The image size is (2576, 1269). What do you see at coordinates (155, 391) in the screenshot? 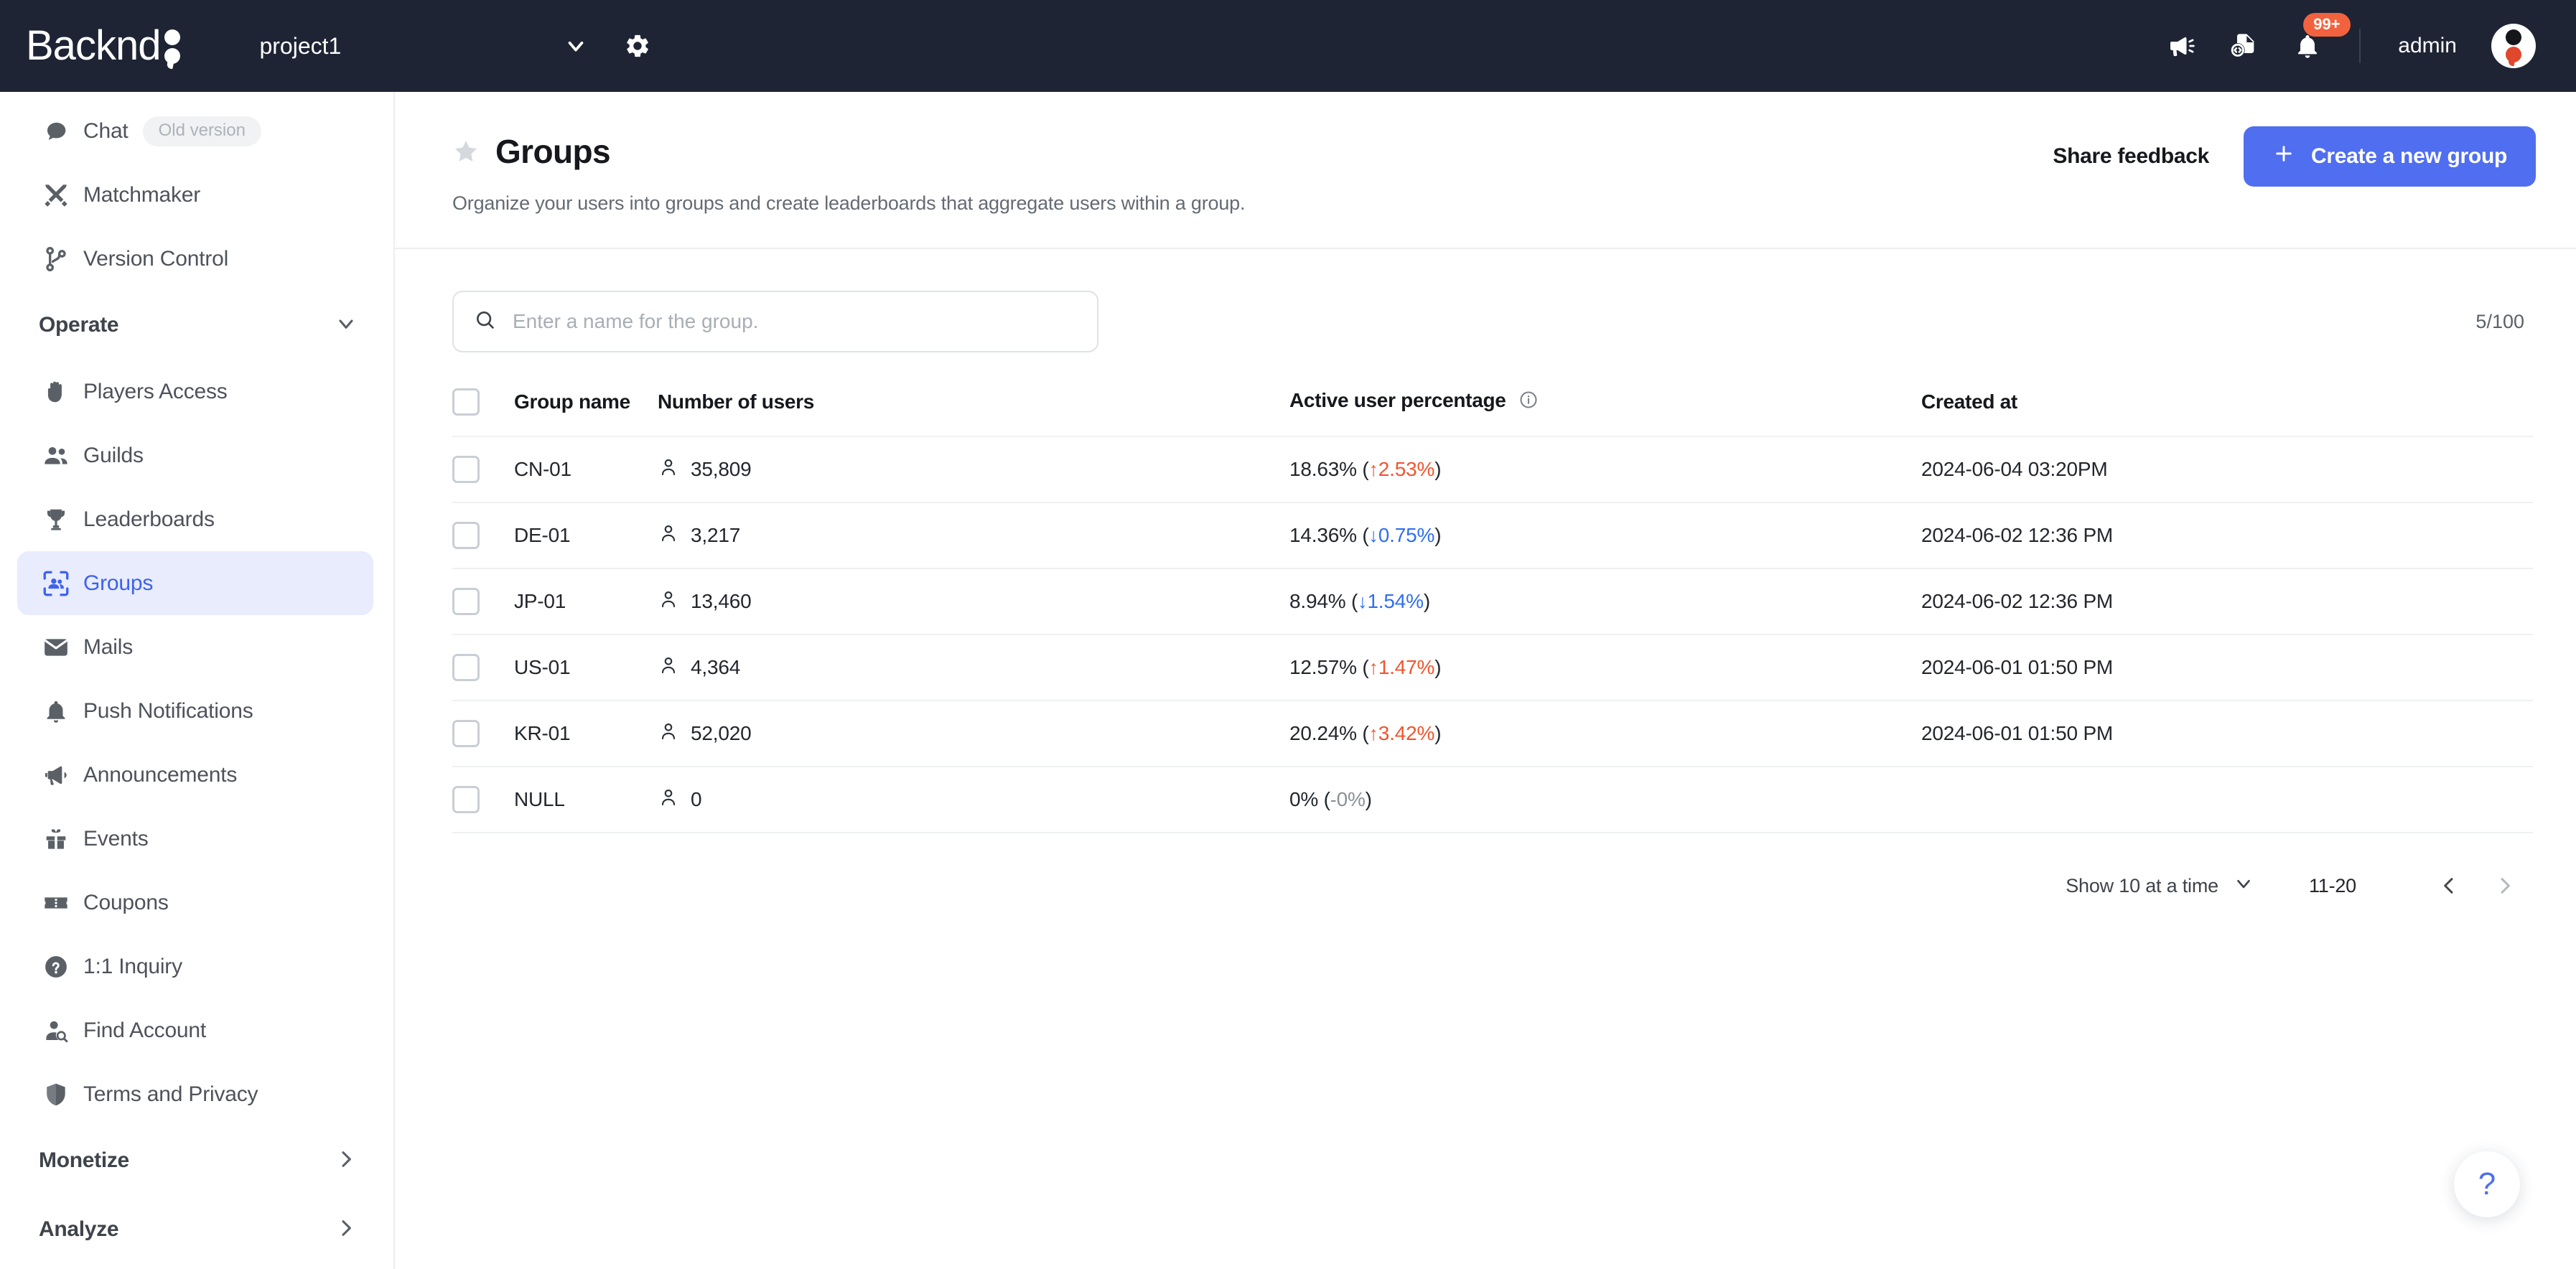
I see `sidebar-item-label: Players Access` at bounding box center [155, 391].